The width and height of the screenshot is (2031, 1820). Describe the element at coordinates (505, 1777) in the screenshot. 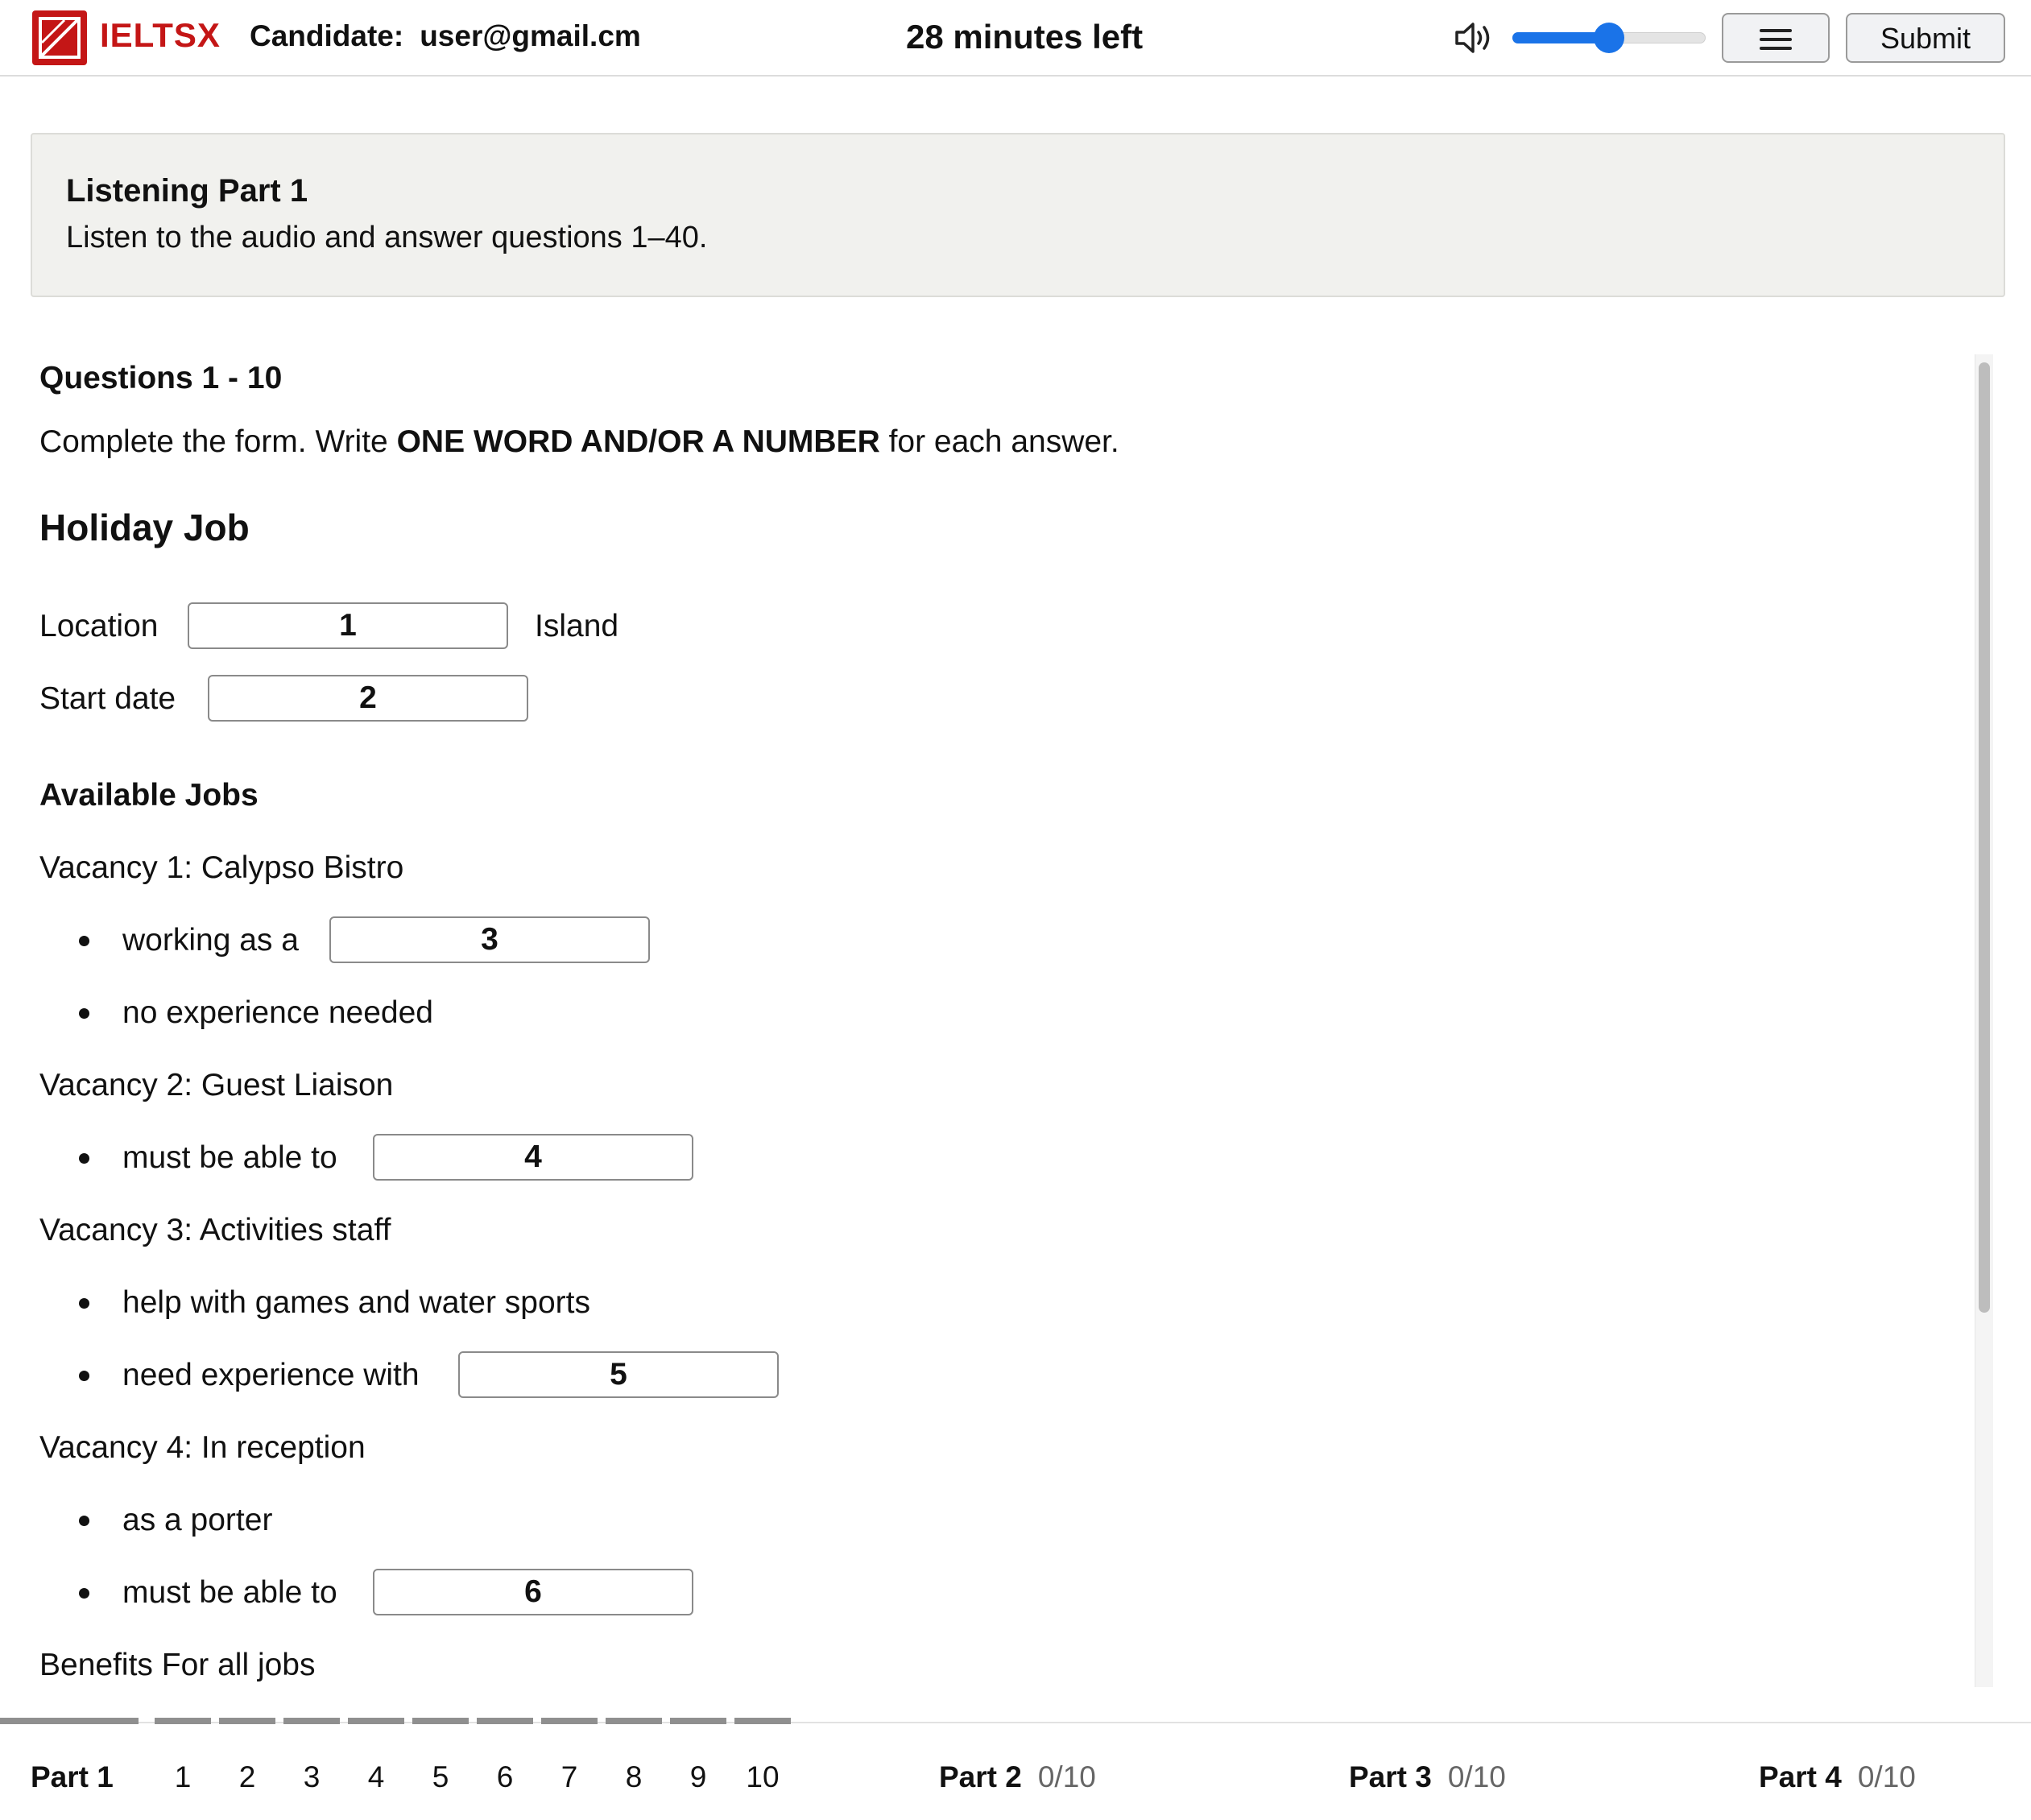

I see `nav-question-6: 6` at that location.